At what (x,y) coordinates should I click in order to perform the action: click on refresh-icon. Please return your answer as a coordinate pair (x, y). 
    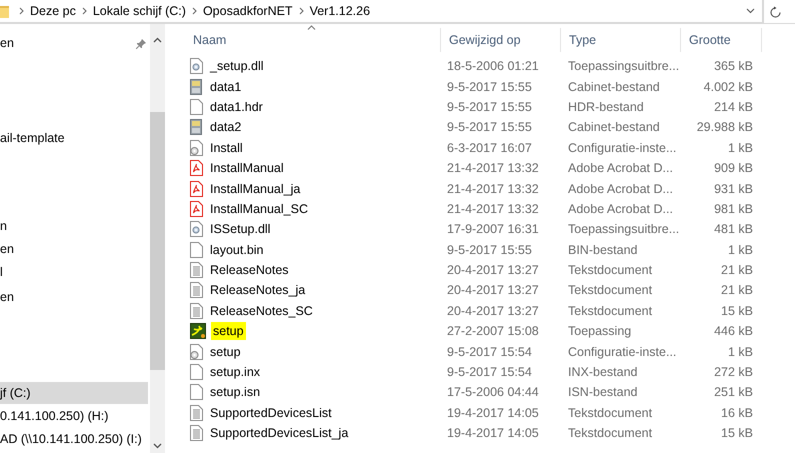
    Looking at the image, I should click on (775, 12).